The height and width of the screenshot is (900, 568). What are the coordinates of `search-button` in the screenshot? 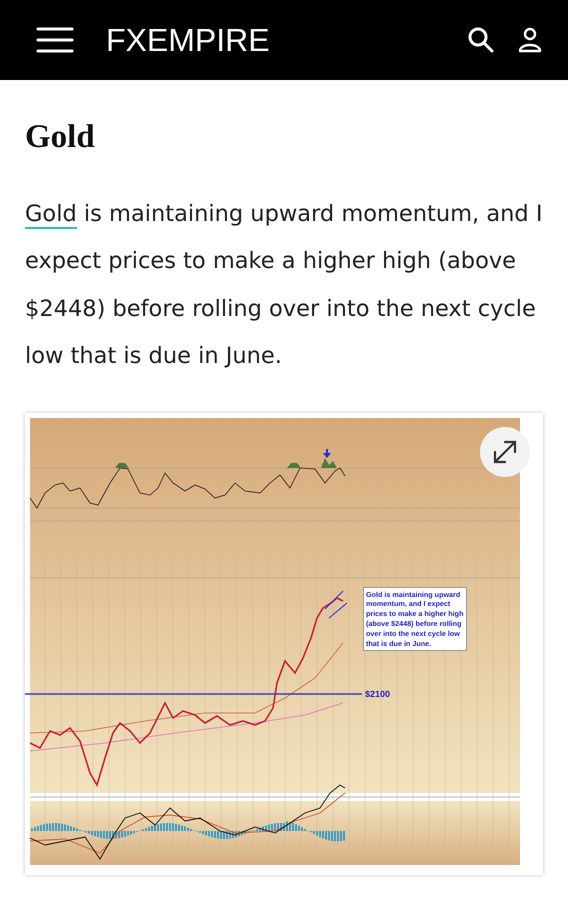 It's located at (481, 40).